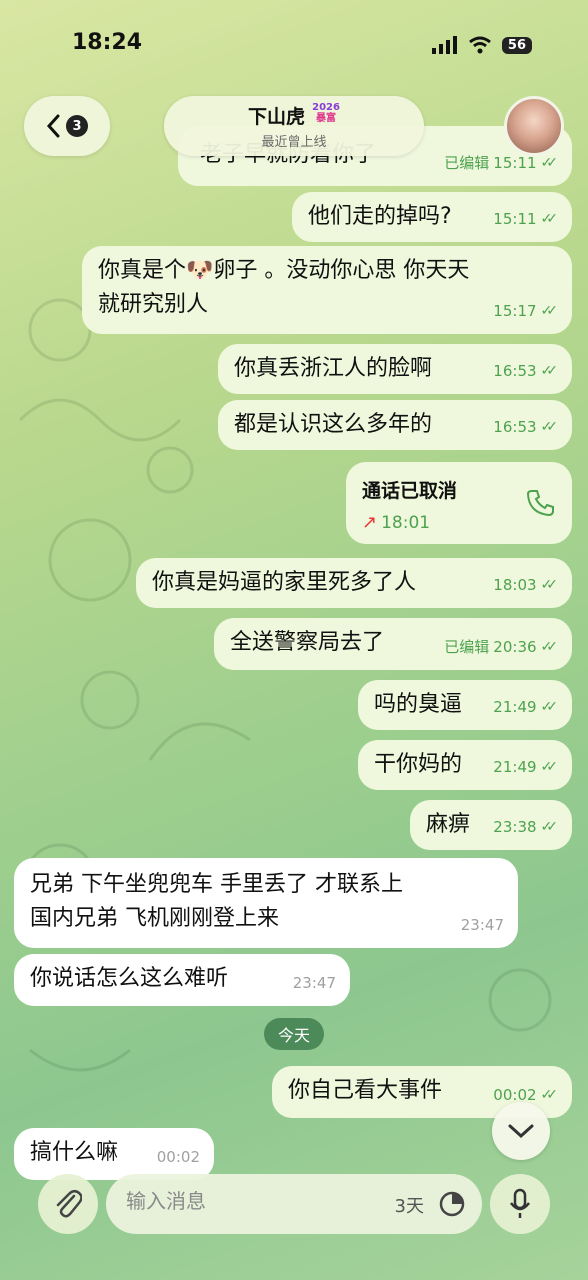  I want to click on message-text: 搞什么嘛, so click(74, 1152).